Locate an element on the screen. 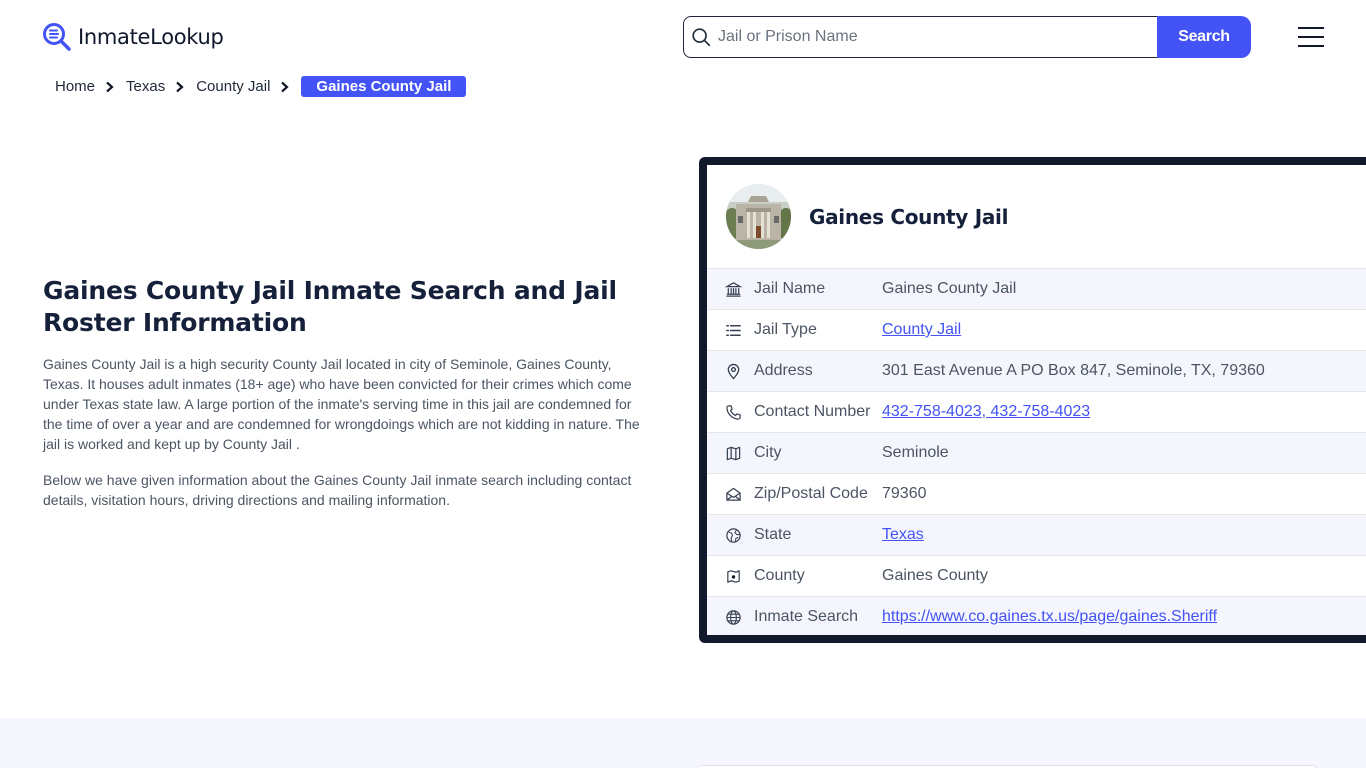 This screenshot has height=768, width=1366. info-value: Gaines County Jail is located at coordinates (949, 288).